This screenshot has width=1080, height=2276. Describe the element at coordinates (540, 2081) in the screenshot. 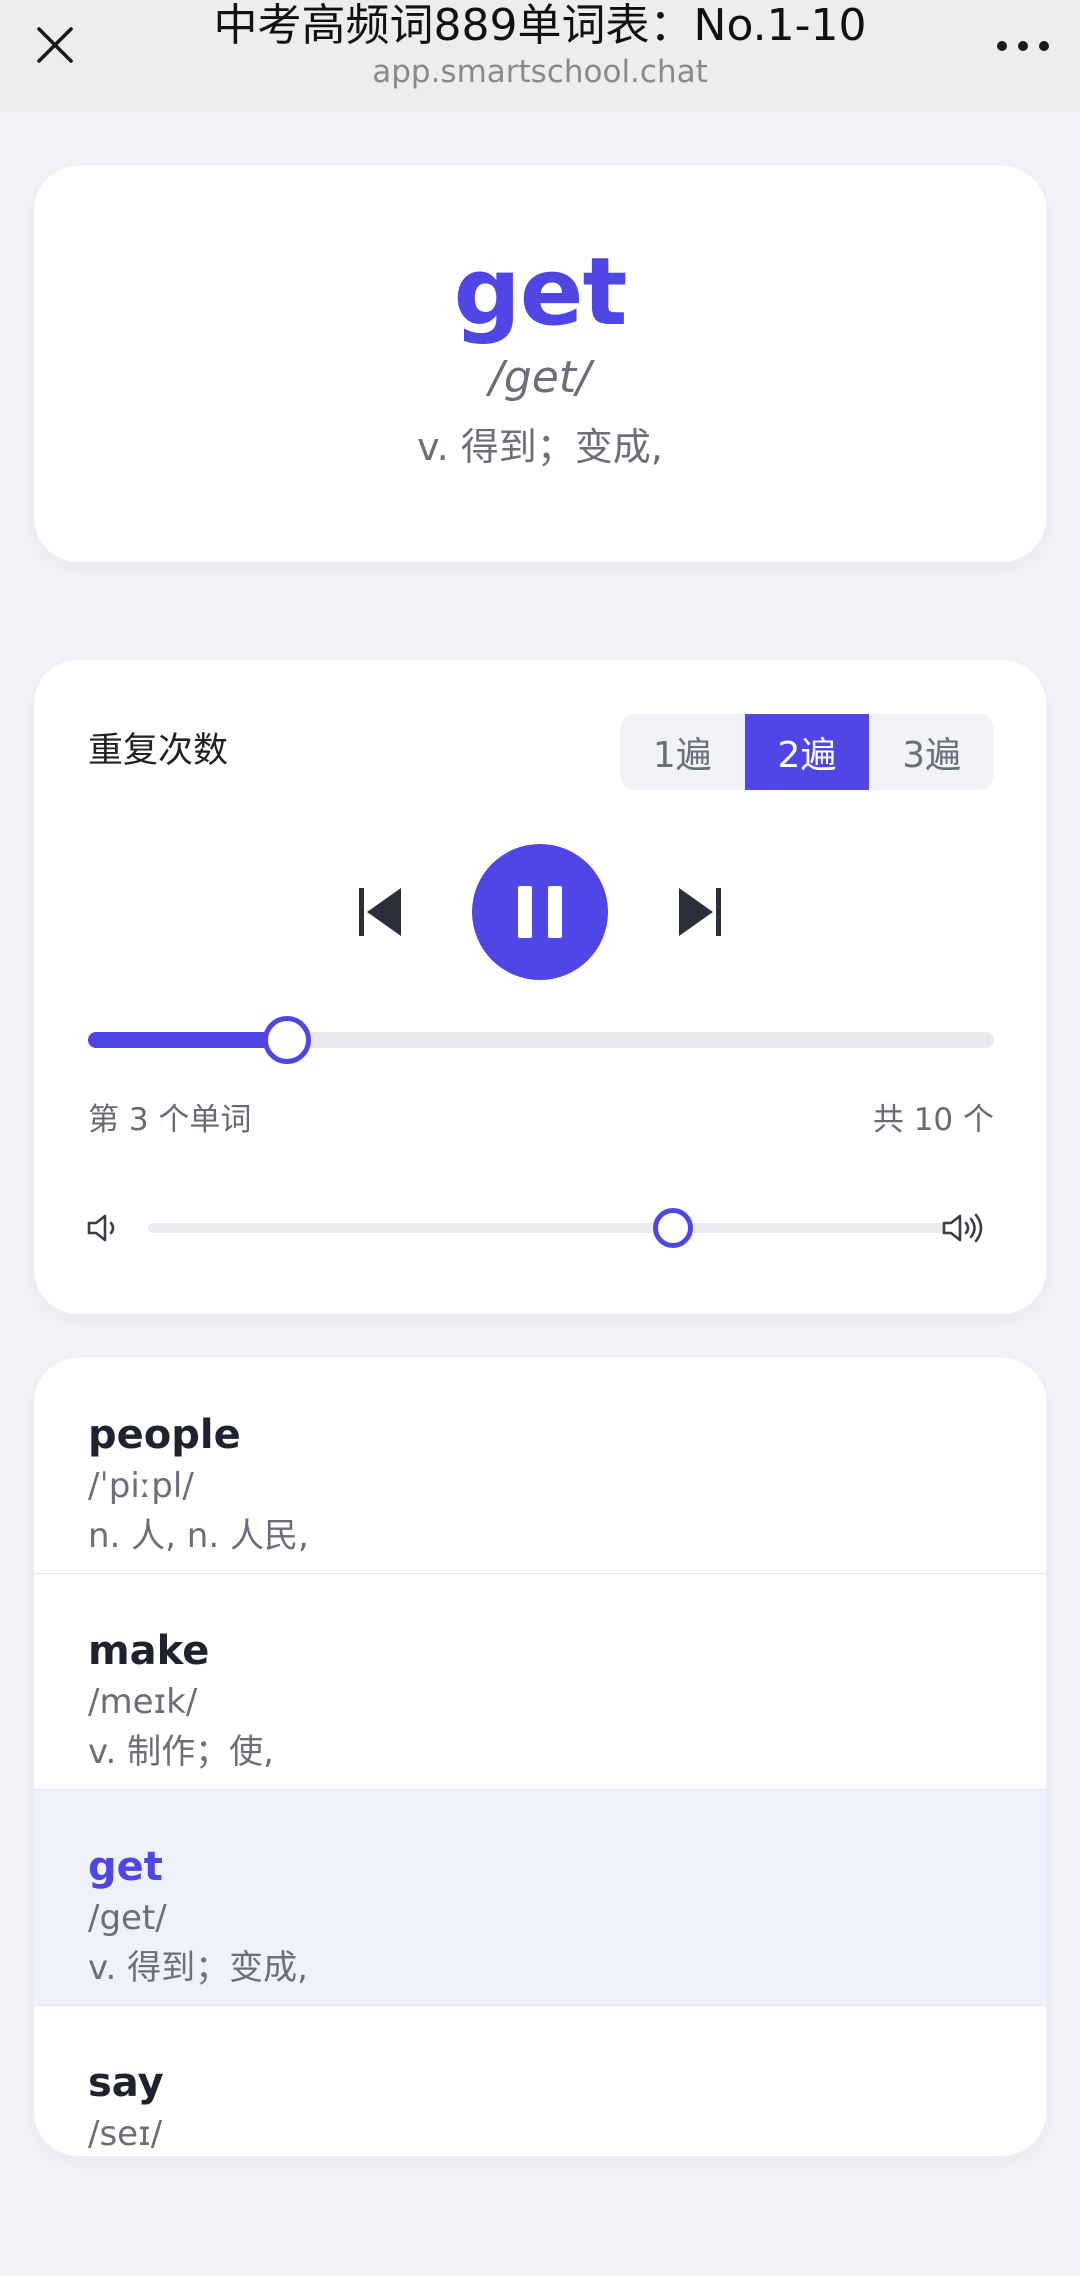

I see `list-item: say /seɪ/` at that location.